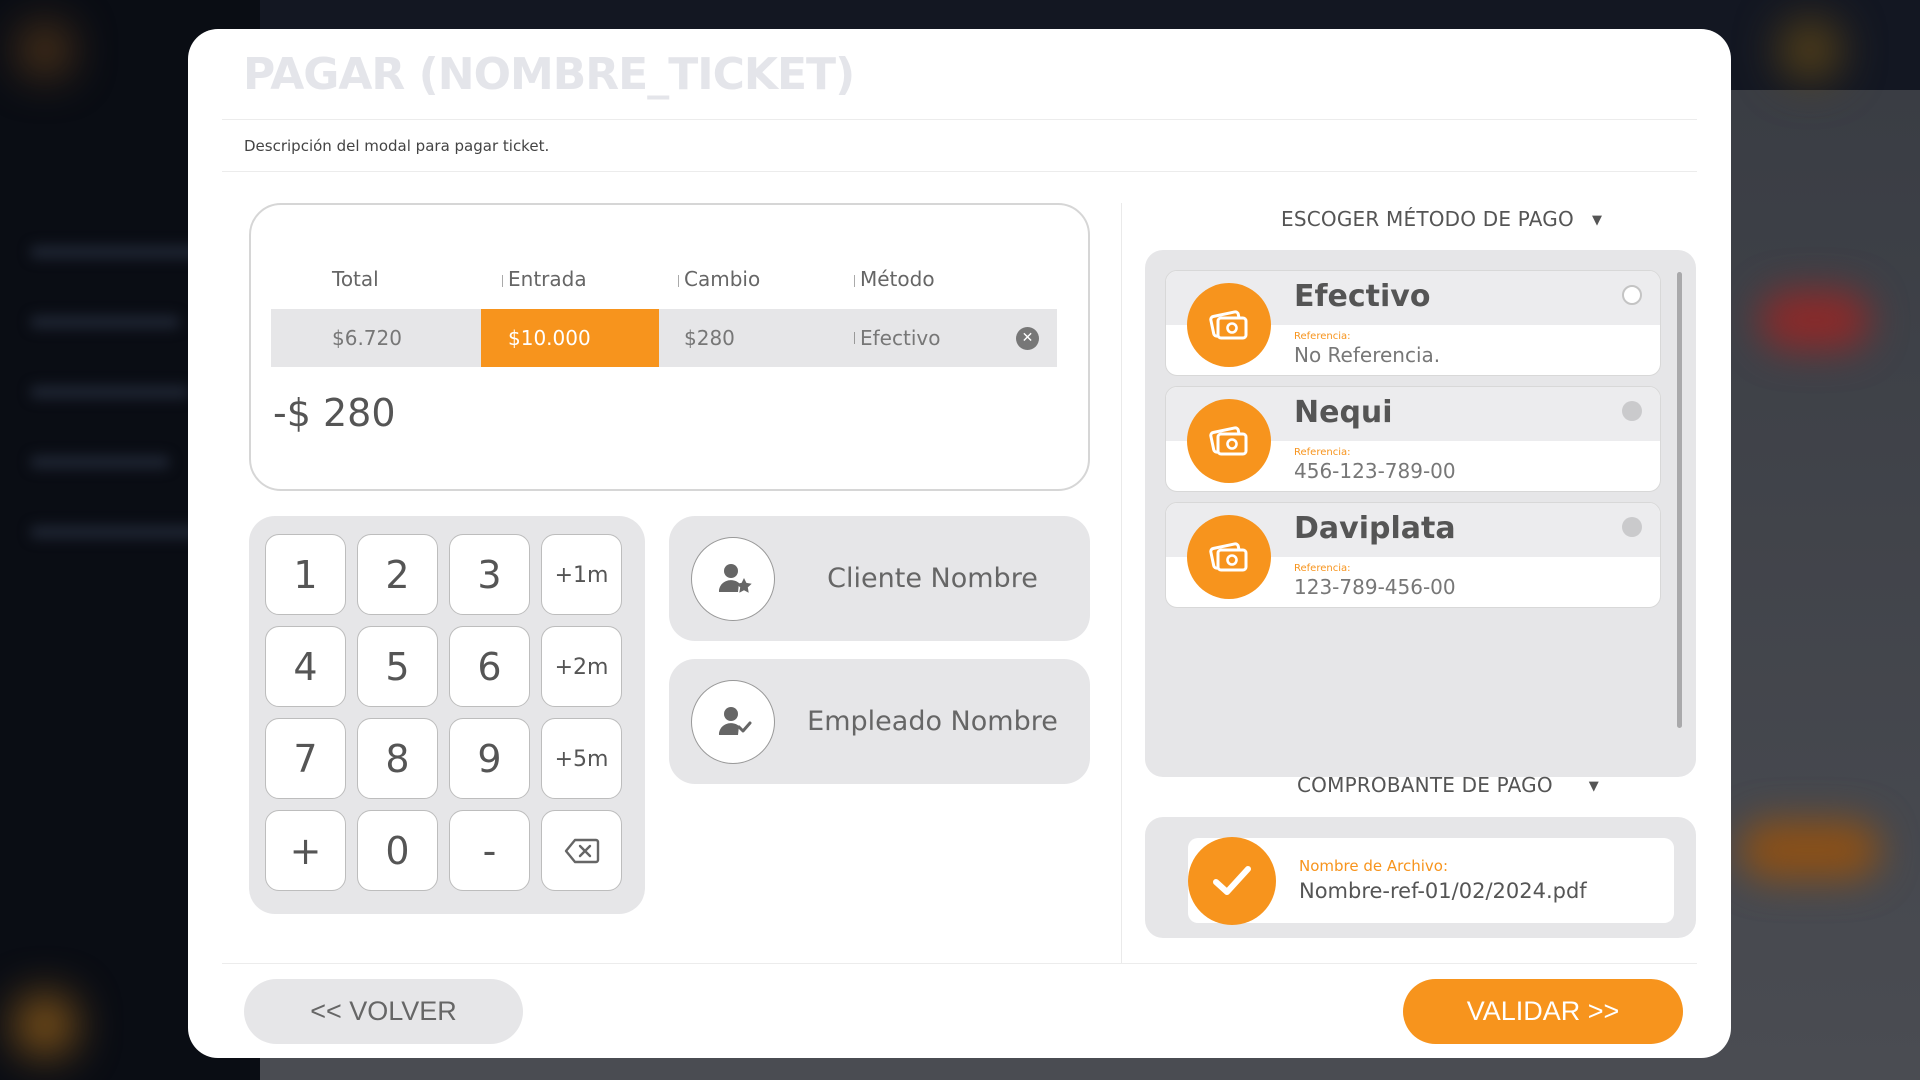 The width and height of the screenshot is (1920, 1080). What do you see at coordinates (1121, 583) in the screenshot?
I see `column-divider` at bounding box center [1121, 583].